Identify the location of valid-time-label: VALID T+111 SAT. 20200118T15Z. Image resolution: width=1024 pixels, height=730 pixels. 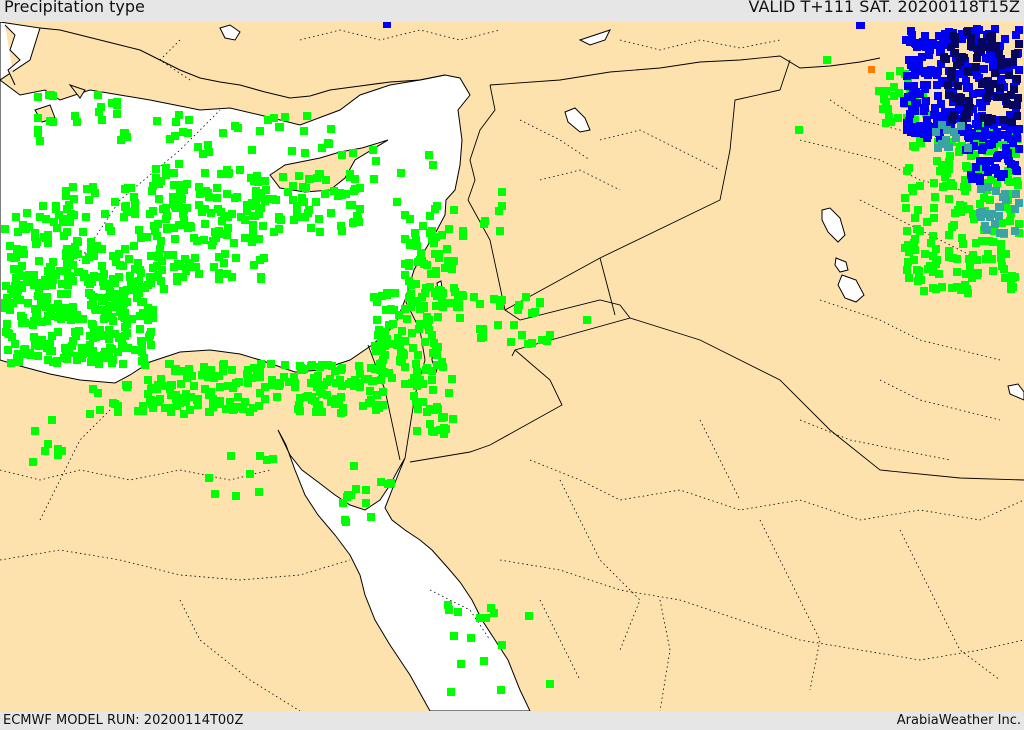
(884, 8).